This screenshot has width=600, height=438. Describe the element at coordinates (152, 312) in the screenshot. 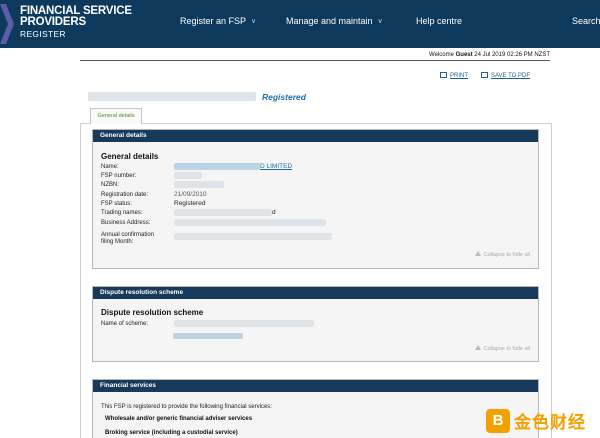

I see `panel-title: Dispute resolution scheme` at that location.